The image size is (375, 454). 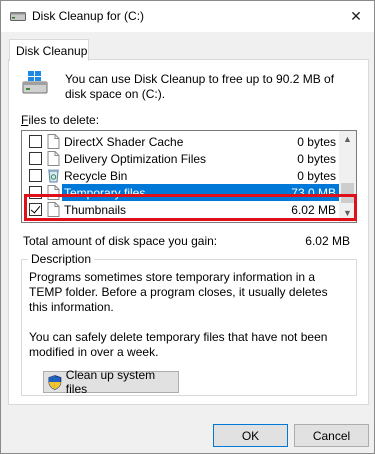 What do you see at coordinates (347, 139) in the screenshot?
I see `scroll-up-arrow-icon: ▲` at bounding box center [347, 139].